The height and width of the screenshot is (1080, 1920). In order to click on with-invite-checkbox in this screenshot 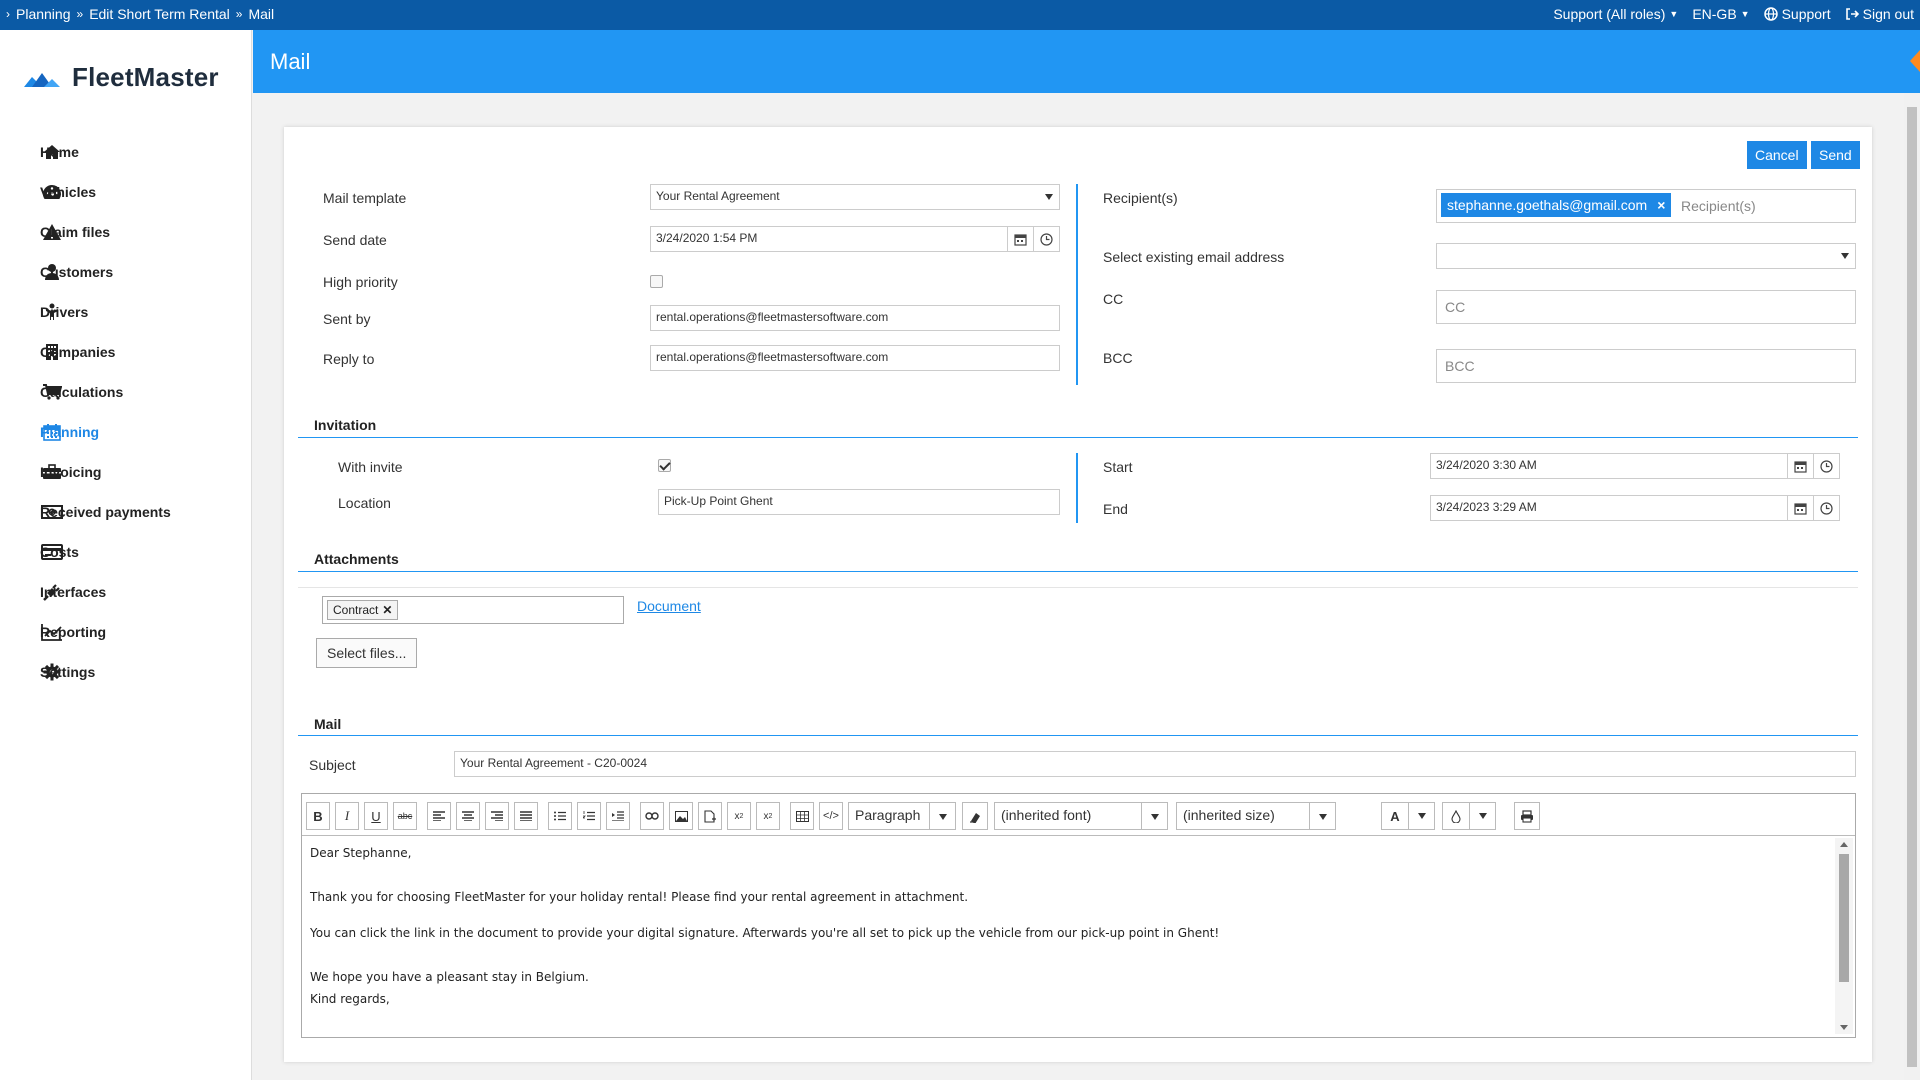, I will do `click(664, 465)`.